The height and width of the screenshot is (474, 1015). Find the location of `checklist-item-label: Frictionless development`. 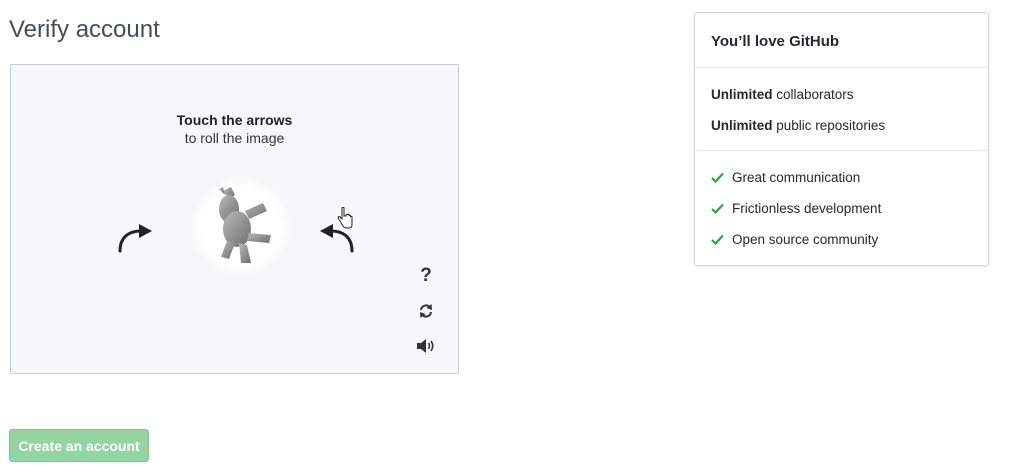

checklist-item-label: Frictionless development is located at coordinates (807, 208).